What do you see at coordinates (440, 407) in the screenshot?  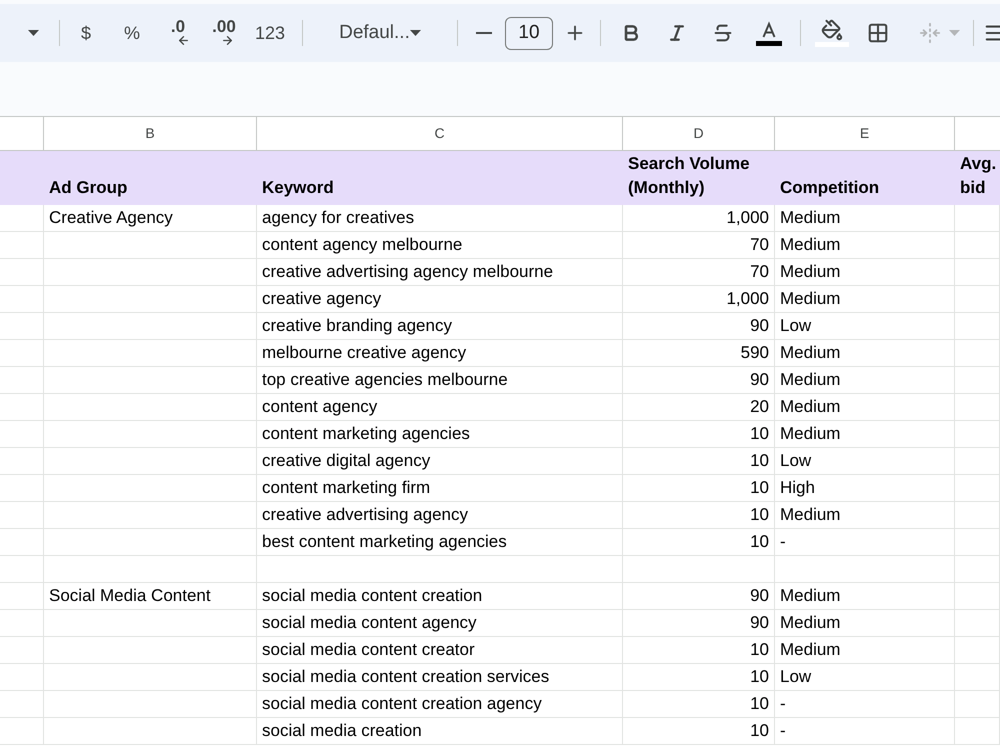 I see `table-cell: content agency` at bounding box center [440, 407].